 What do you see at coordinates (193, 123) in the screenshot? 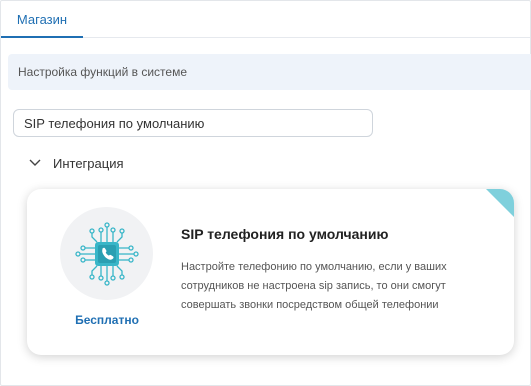
I see `search-input` at bounding box center [193, 123].